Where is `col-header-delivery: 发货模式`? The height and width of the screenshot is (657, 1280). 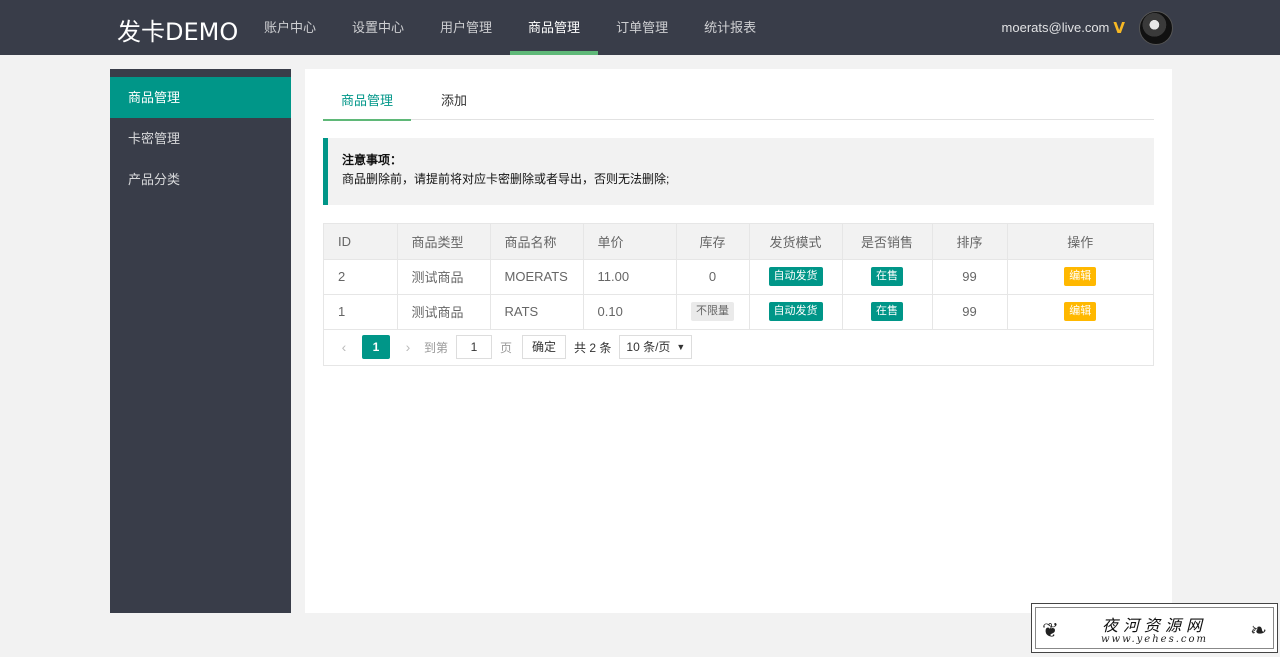
col-header-delivery: 发货模式 is located at coordinates (796, 242).